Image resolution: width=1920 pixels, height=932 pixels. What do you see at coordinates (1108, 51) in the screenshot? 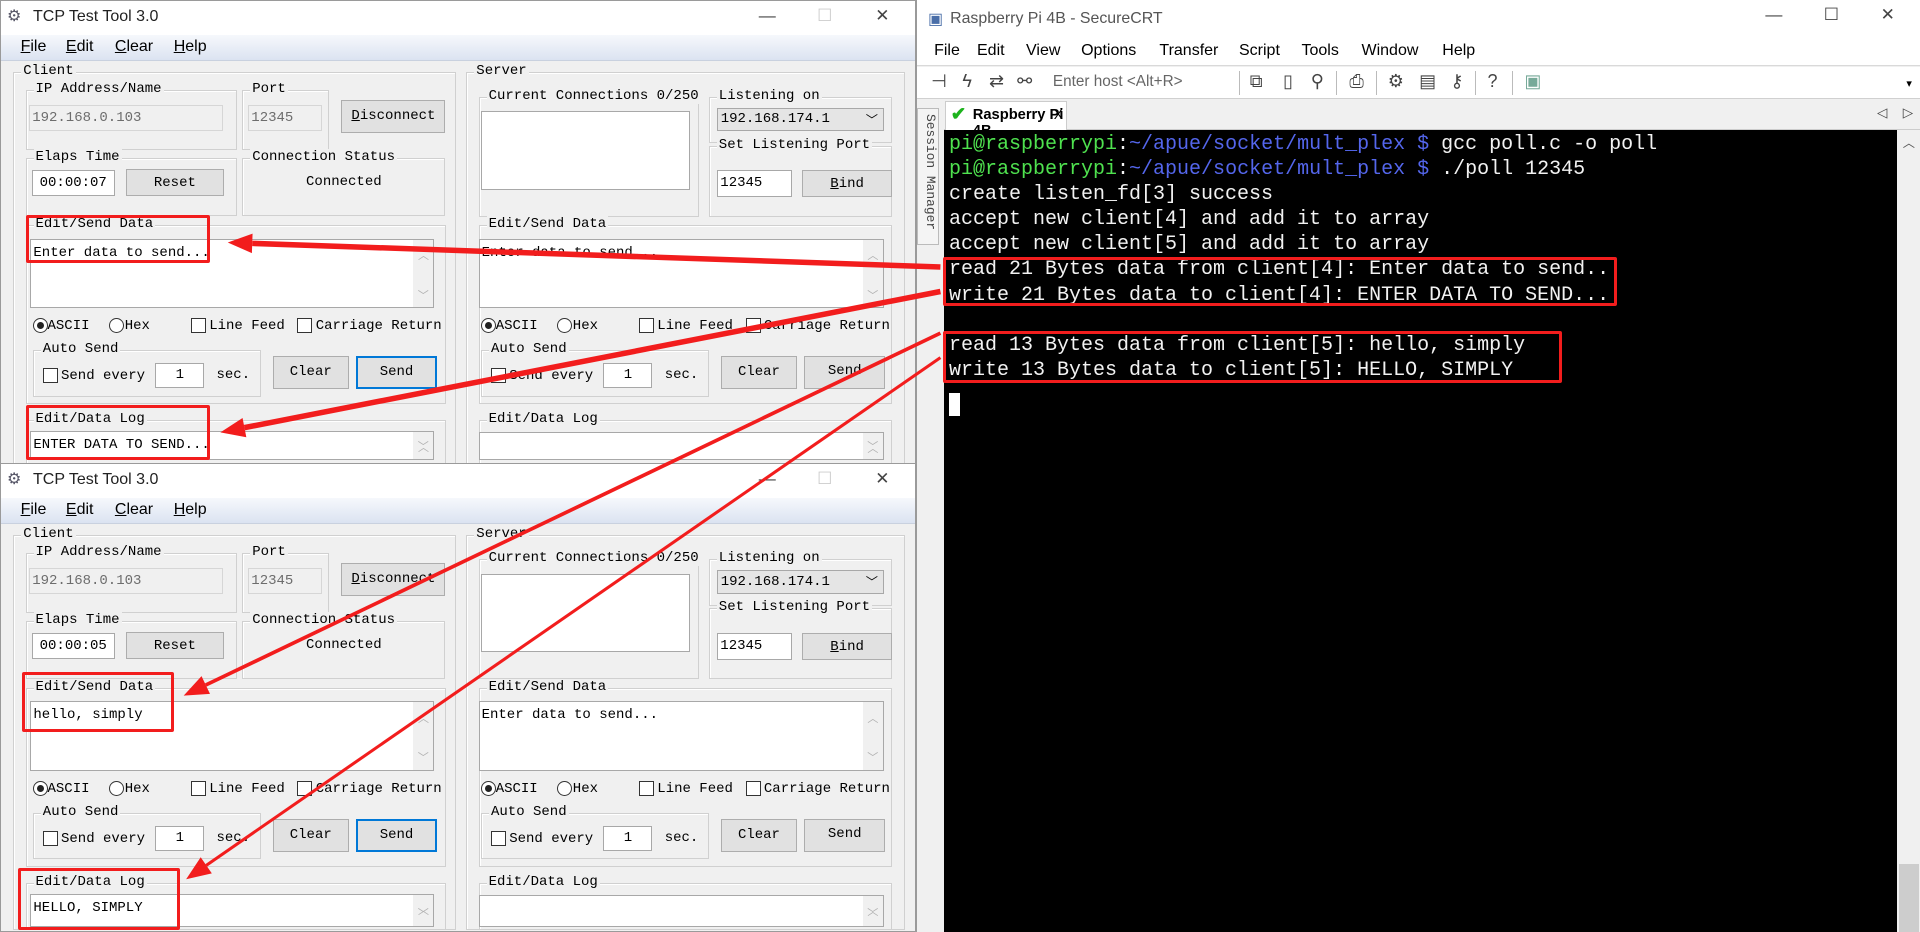
I see `menu-options: Options` at bounding box center [1108, 51].